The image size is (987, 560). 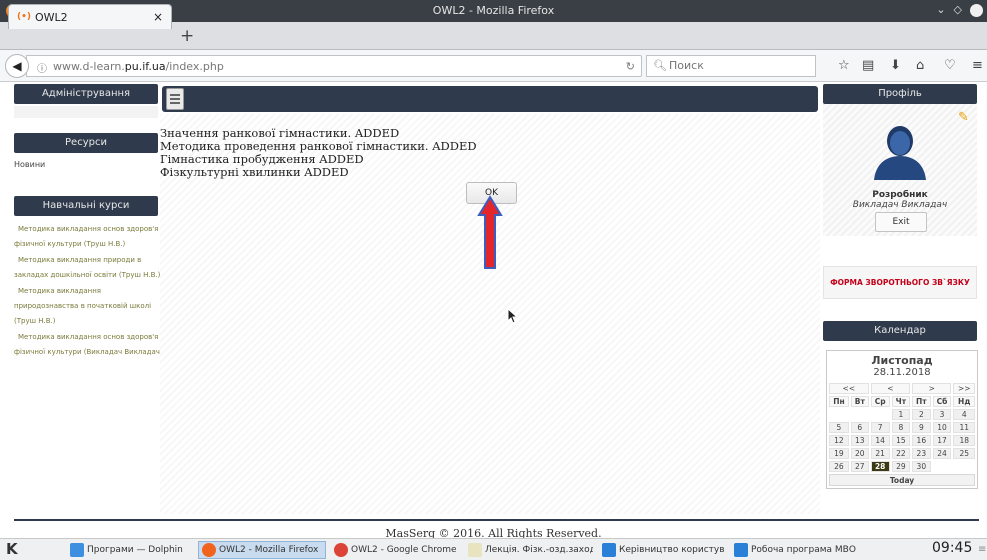 I want to click on feedback-form-link: ФОРМА ЗВОРОТНЬОГО ЗВ`ЯЗКУ, so click(x=900, y=282).